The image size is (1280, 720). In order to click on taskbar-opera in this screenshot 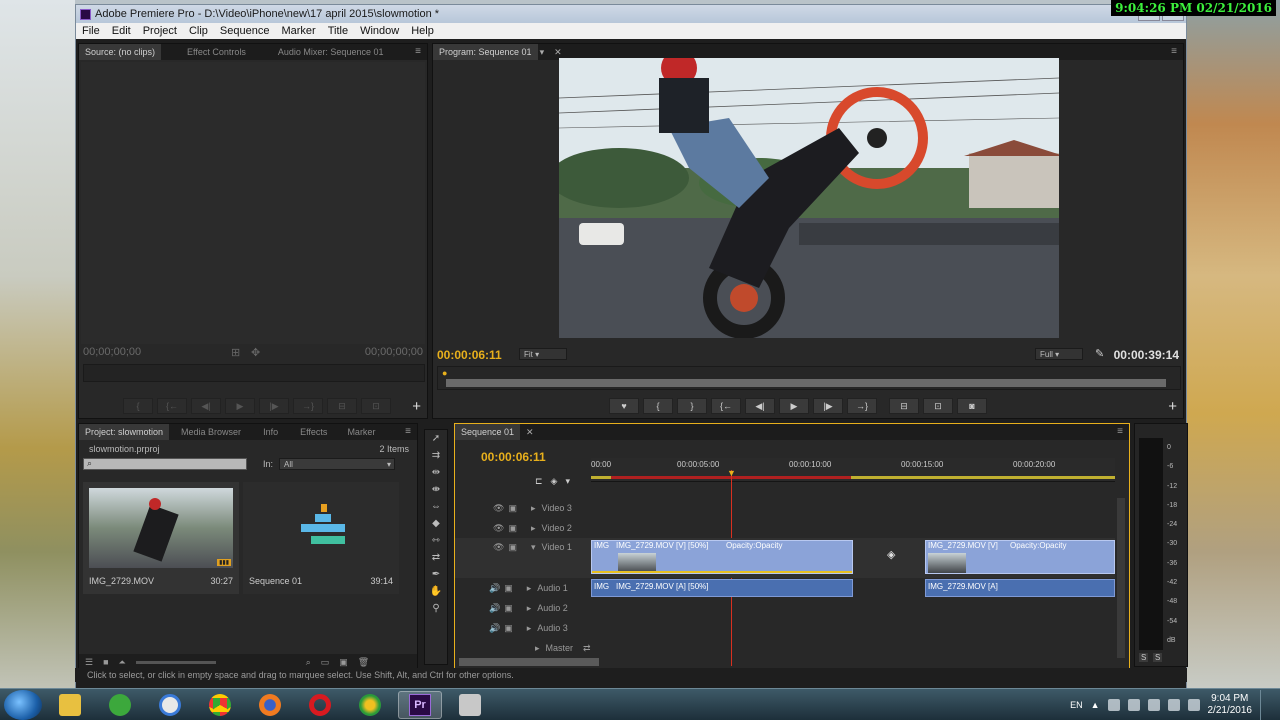, I will do `click(320, 705)`.